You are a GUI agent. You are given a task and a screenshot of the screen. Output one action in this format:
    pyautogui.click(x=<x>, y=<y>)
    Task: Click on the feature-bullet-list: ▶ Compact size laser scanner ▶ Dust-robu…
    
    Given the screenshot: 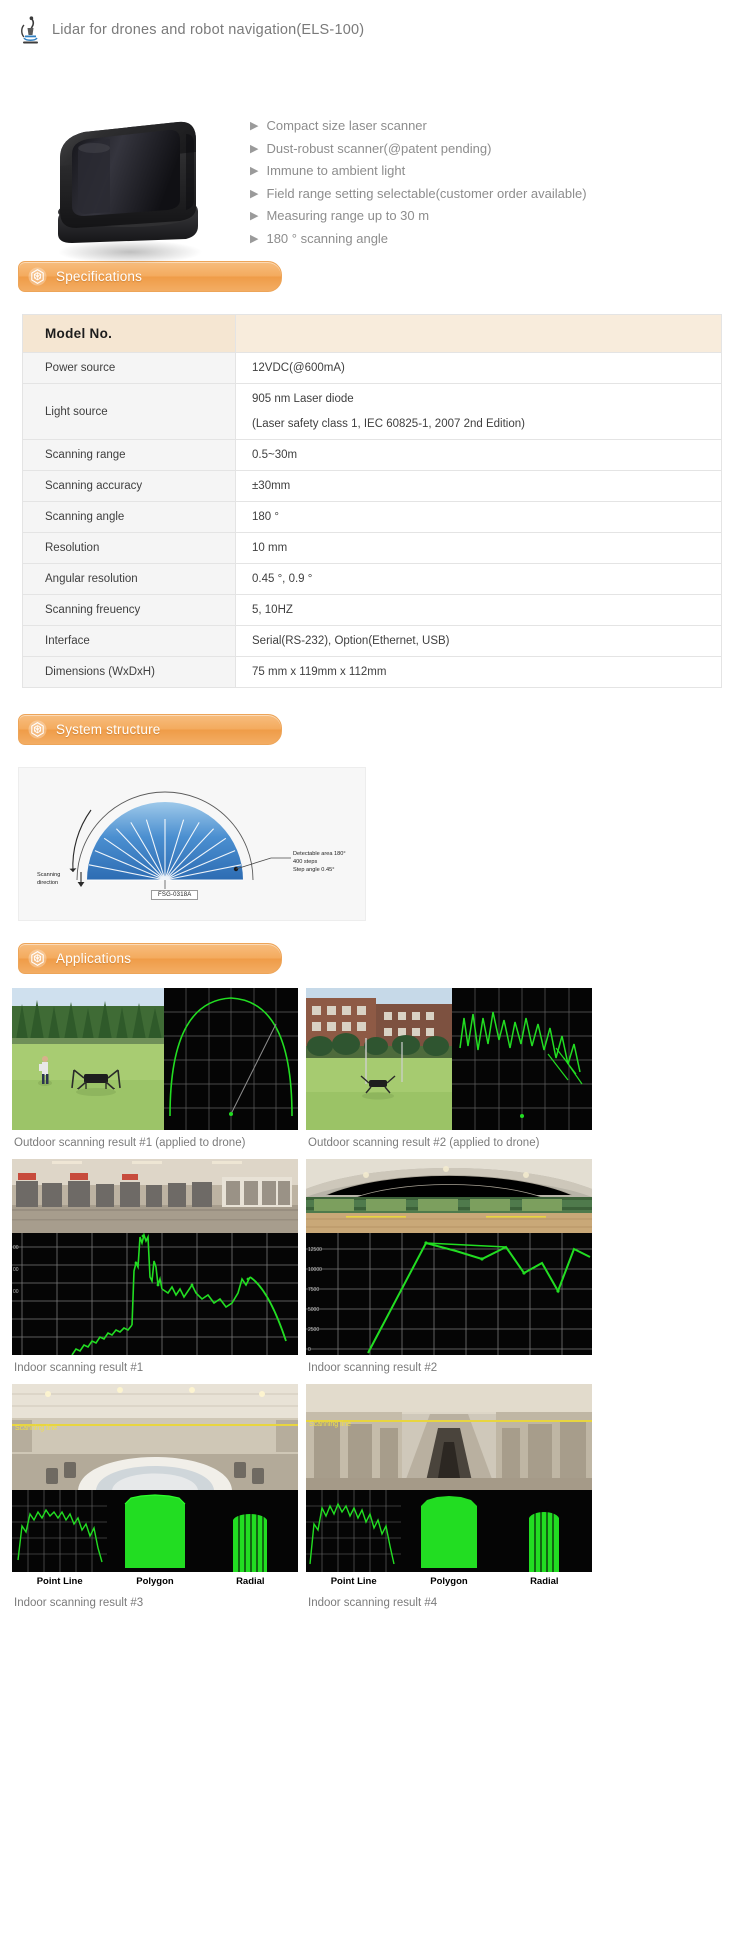 What is the action you would take?
    pyautogui.click(x=495, y=157)
    